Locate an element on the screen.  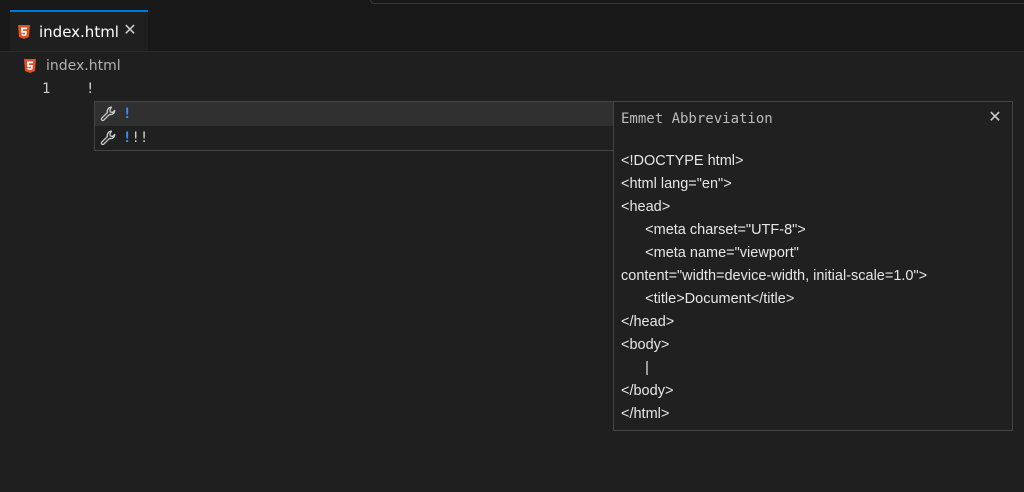
suggest-item: !!! is located at coordinates (354, 138).